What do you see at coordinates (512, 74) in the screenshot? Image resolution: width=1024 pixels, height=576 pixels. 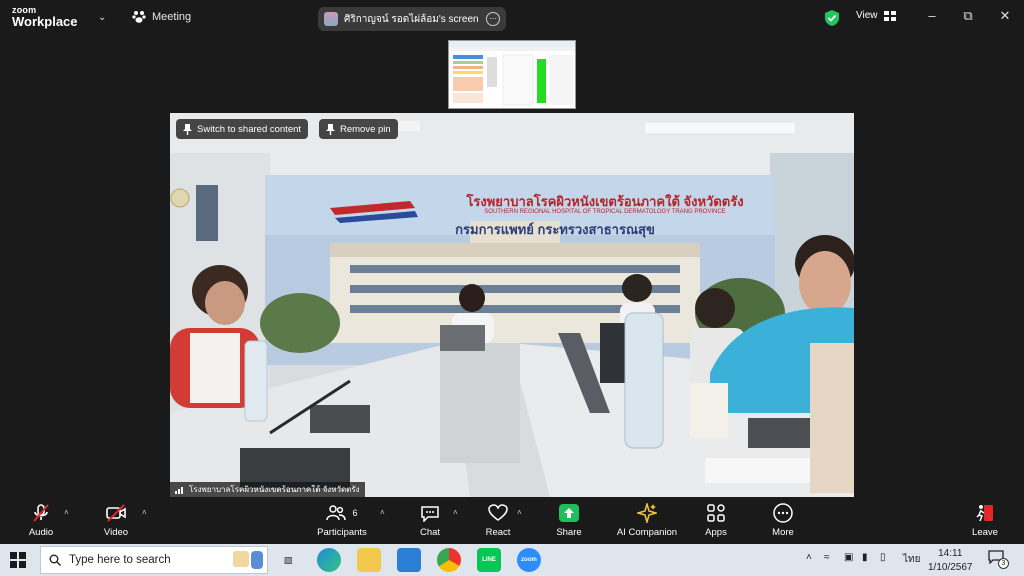 I see `shared-screen-thumbnail` at bounding box center [512, 74].